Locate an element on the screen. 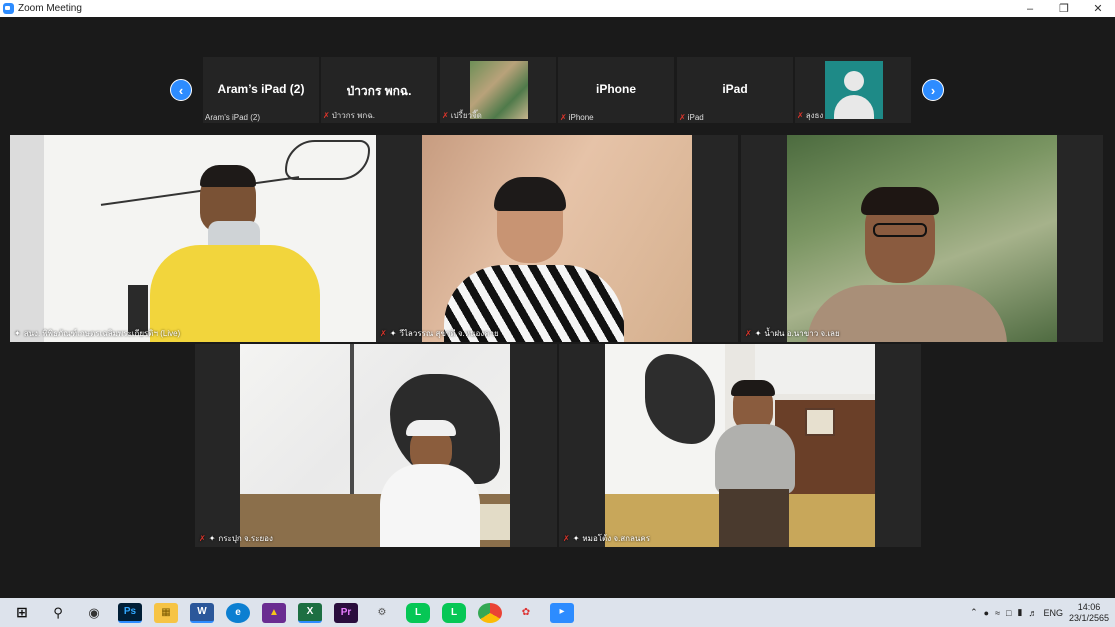 The height and width of the screenshot is (627, 1115). clock-time: 14:06 is located at coordinates (1089, 606).